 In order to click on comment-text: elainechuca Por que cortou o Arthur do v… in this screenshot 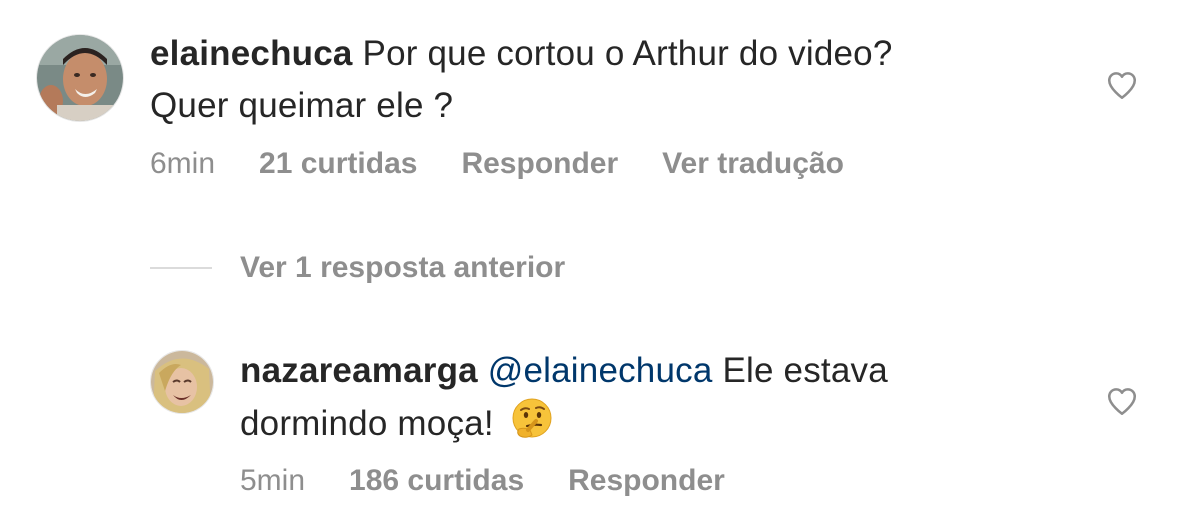, I will do `click(600, 80)`.